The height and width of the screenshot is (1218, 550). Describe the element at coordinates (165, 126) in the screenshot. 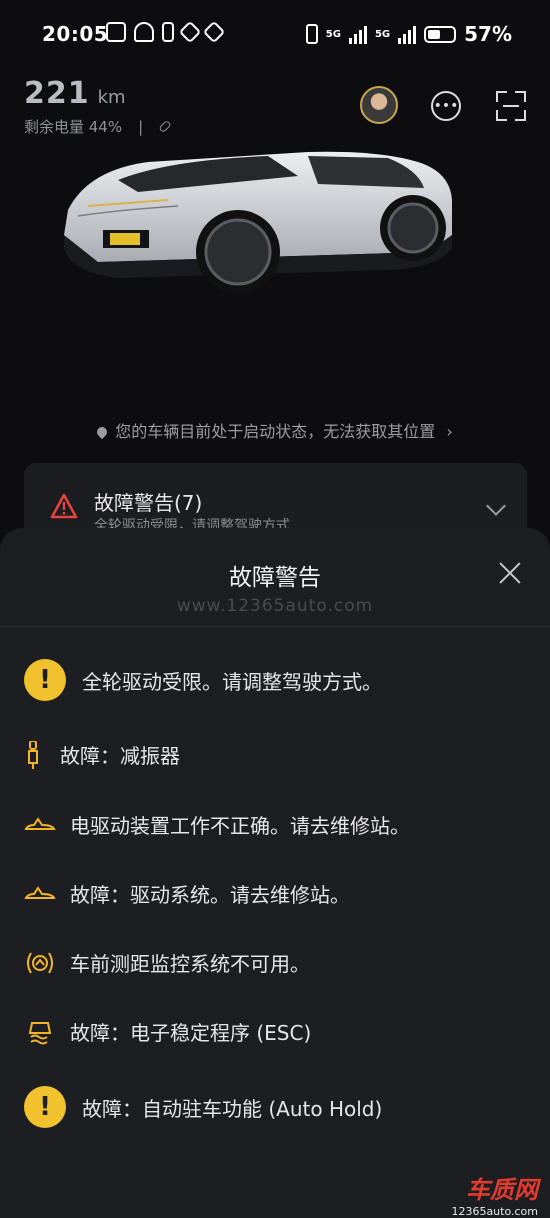

I see `link-icon` at that location.